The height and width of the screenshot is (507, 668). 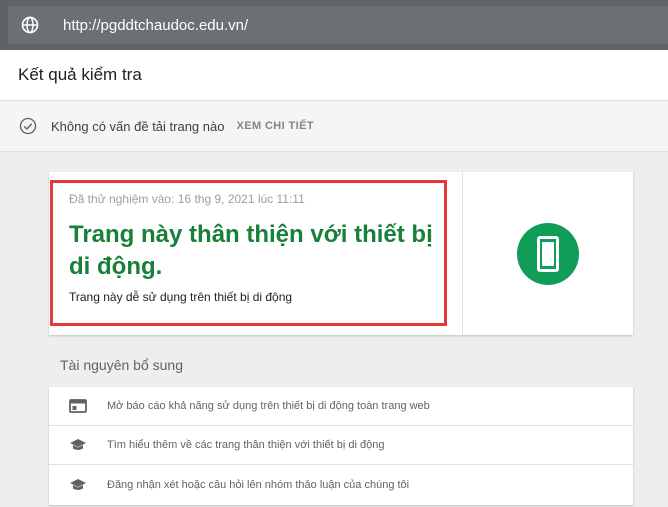 What do you see at coordinates (78, 406) in the screenshot?
I see `web-report-icon` at bounding box center [78, 406].